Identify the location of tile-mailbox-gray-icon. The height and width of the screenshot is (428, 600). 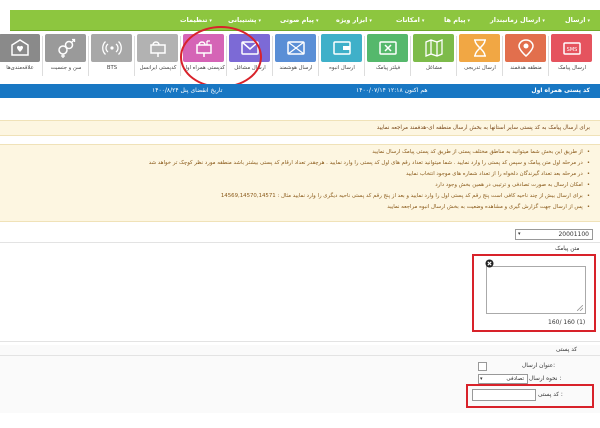
(157, 48).